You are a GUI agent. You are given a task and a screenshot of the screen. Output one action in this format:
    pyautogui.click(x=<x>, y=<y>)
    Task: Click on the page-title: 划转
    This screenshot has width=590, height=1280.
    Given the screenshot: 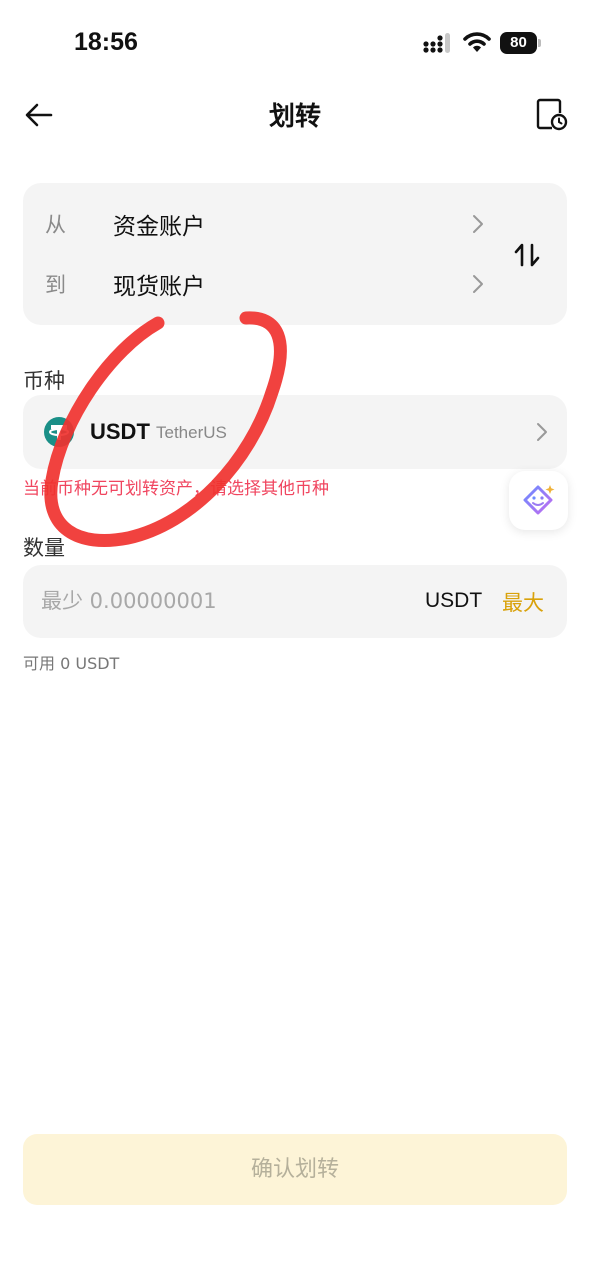 What is the action you would take?
    pyautogui.click(x=294, y=117)
    